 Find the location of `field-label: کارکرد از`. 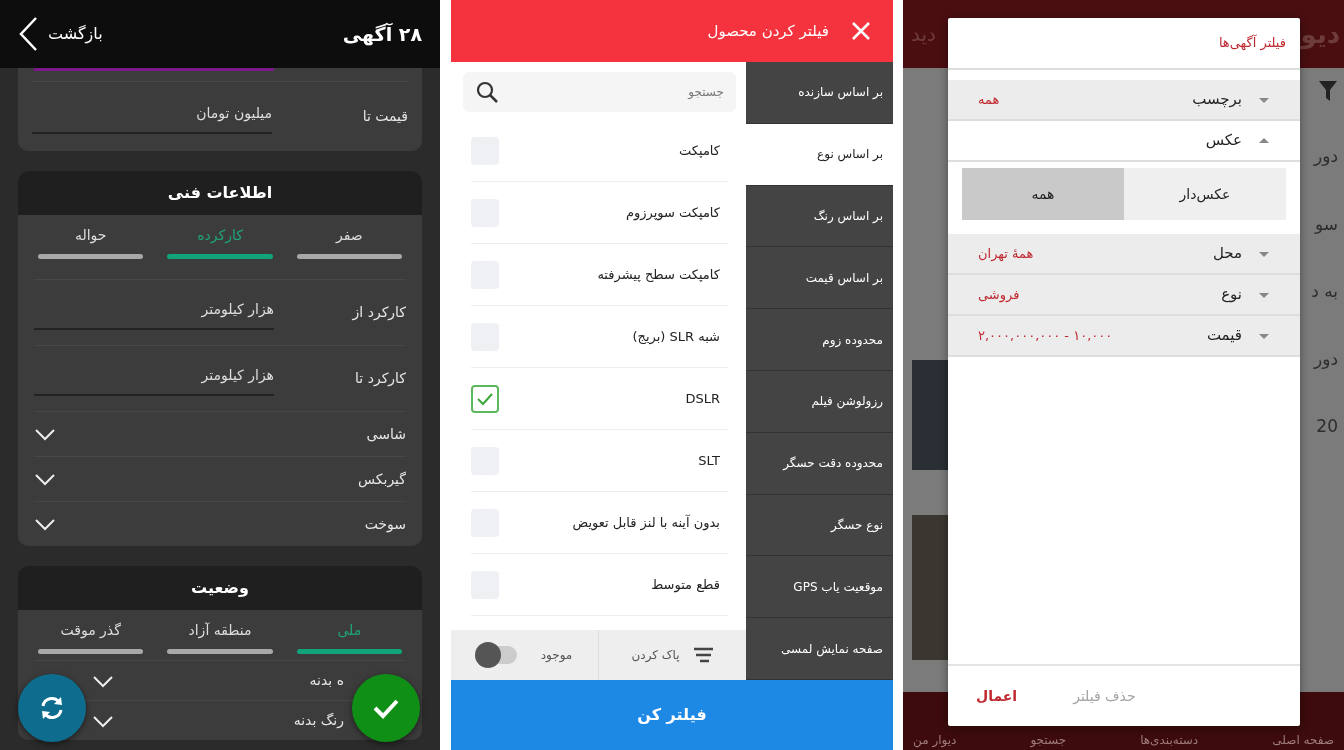

field-label: کارکرد از is located at coordinates (379, 313).